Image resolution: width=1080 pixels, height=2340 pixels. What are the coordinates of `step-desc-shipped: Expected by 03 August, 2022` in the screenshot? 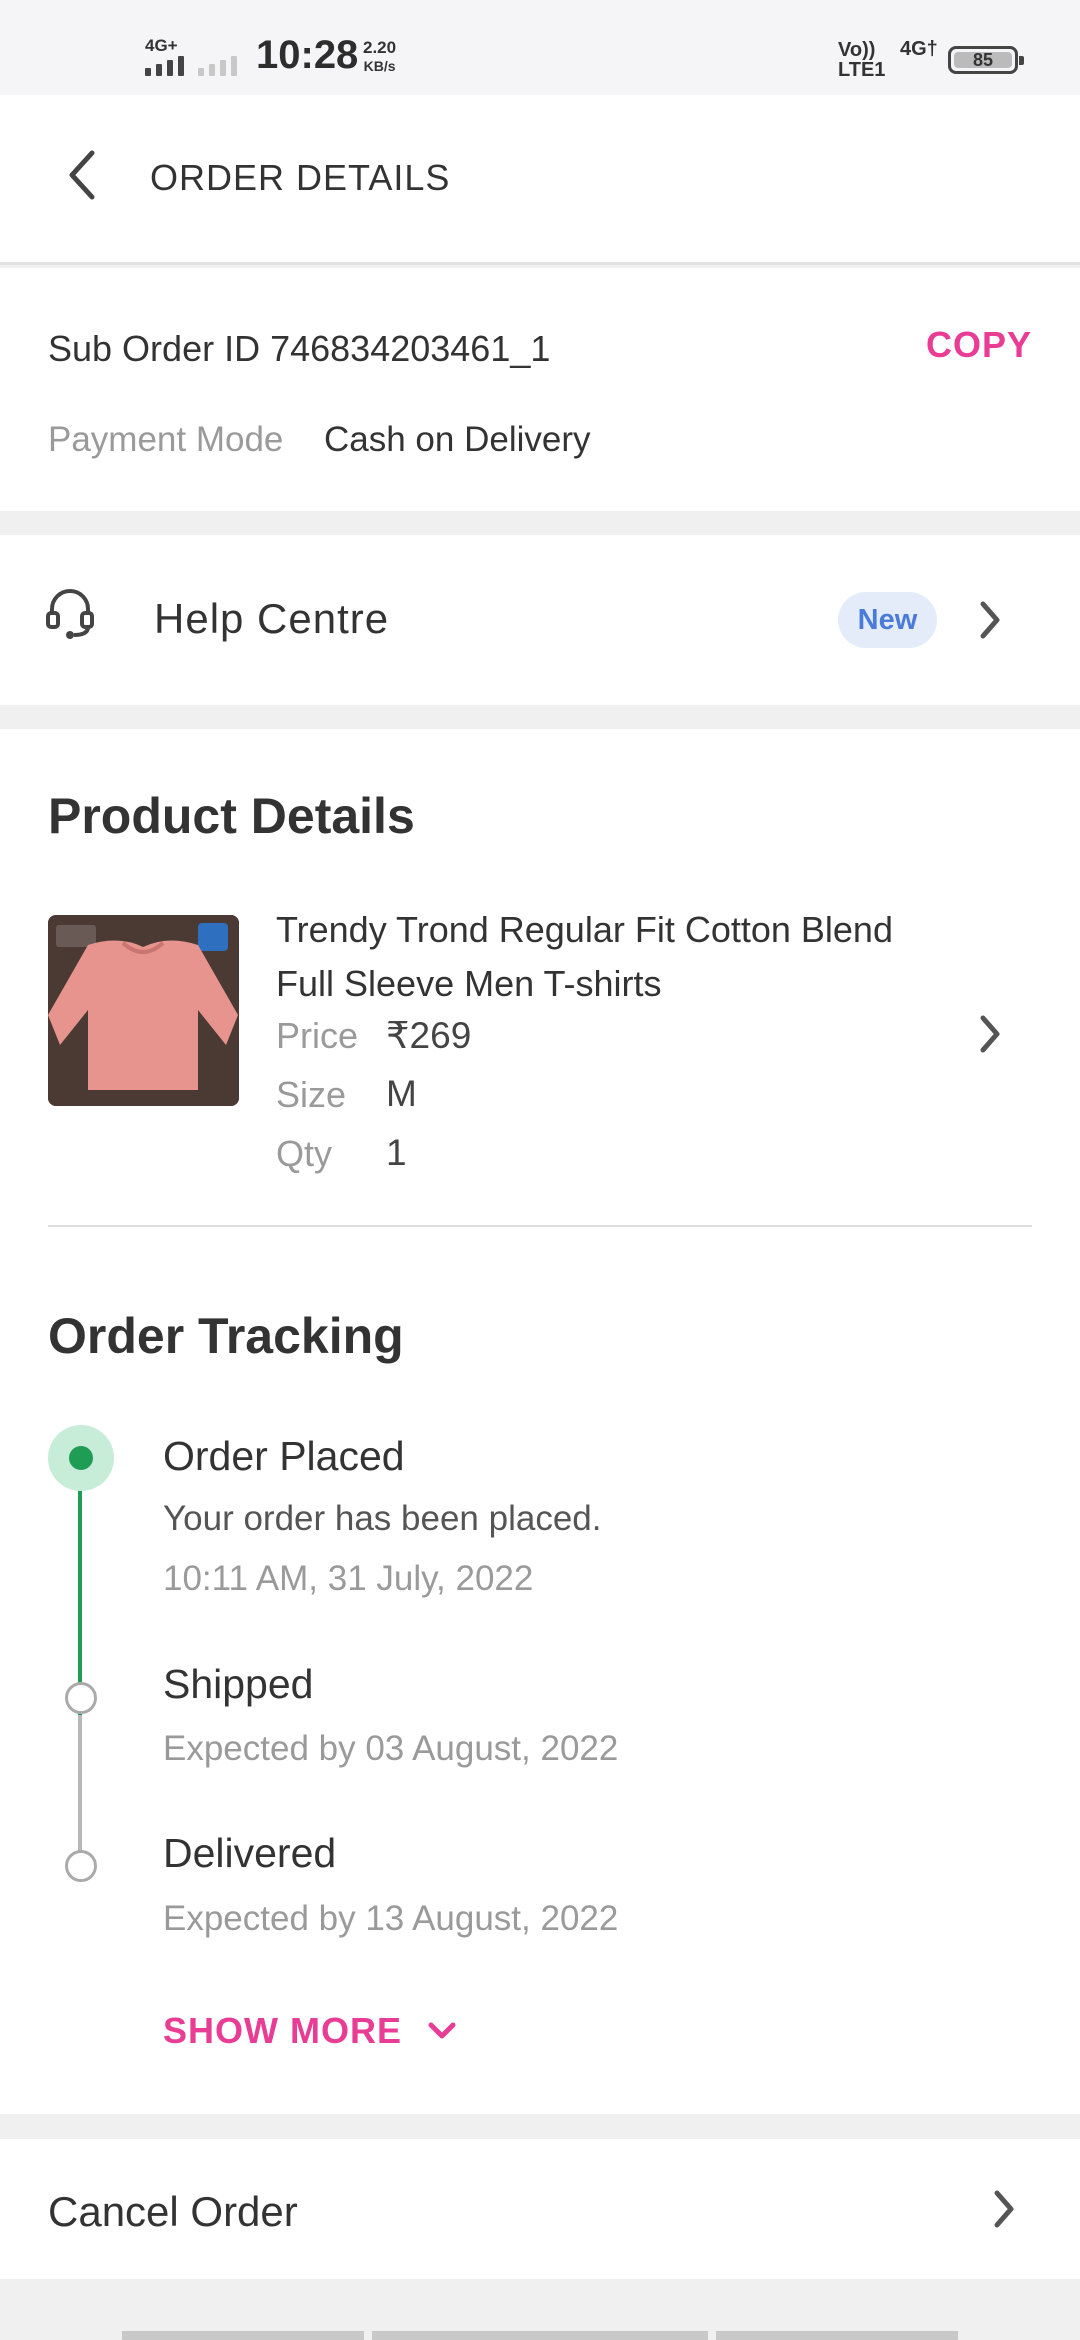 It's located at (391, 1748).